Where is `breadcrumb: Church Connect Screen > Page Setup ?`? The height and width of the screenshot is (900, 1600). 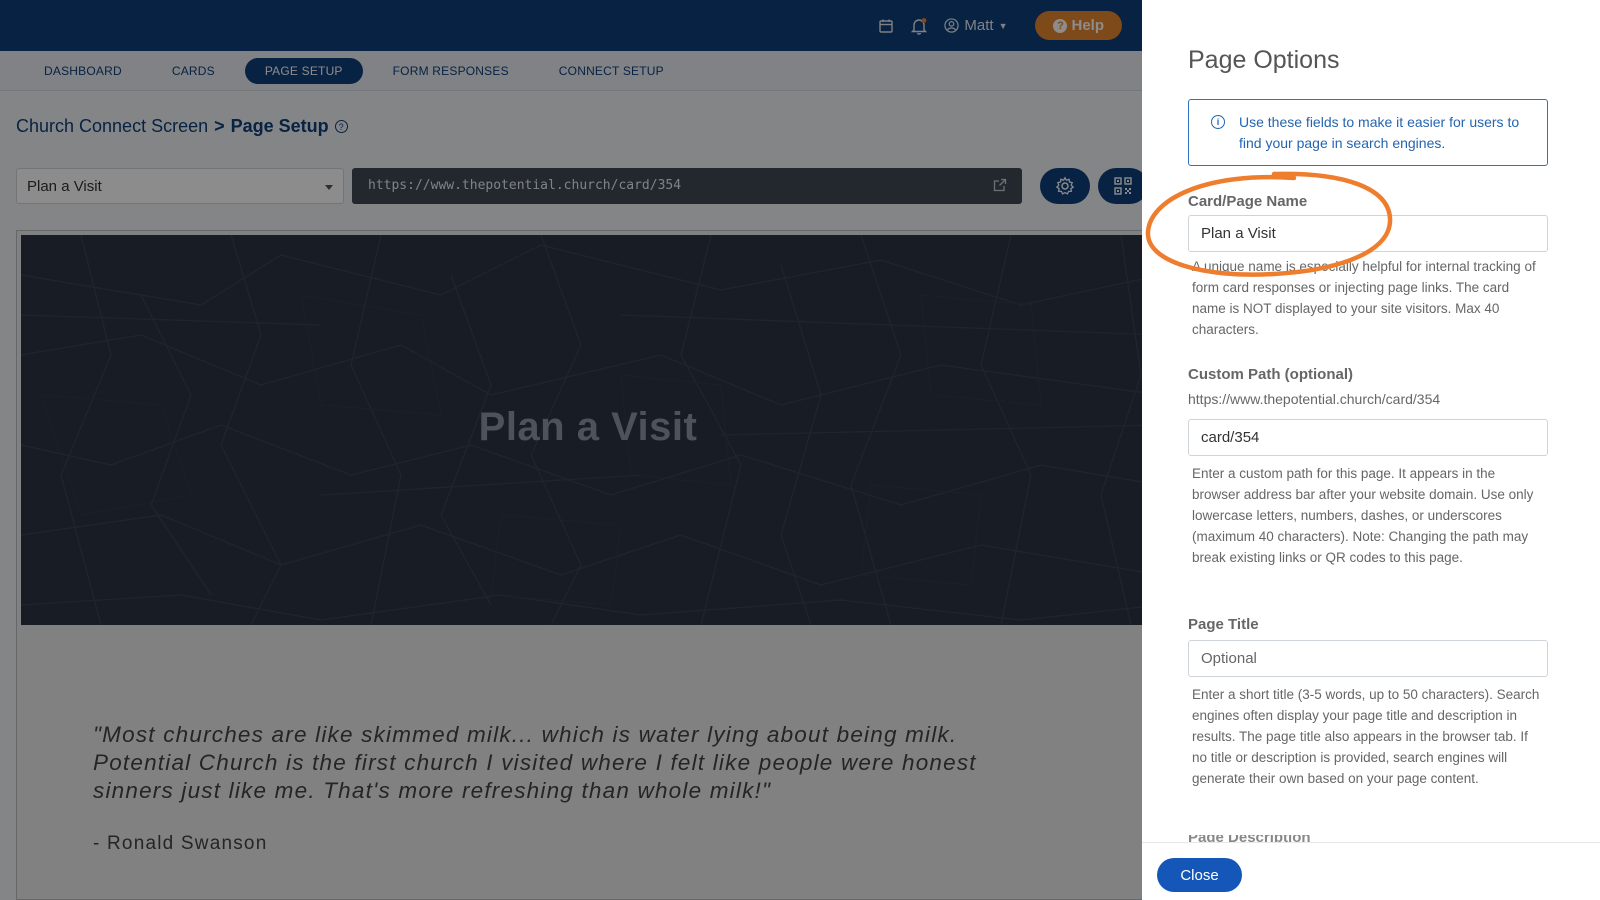
breadcrumb: Church Connect Screen > Page Setup ? is located at coordinates (182, 126).